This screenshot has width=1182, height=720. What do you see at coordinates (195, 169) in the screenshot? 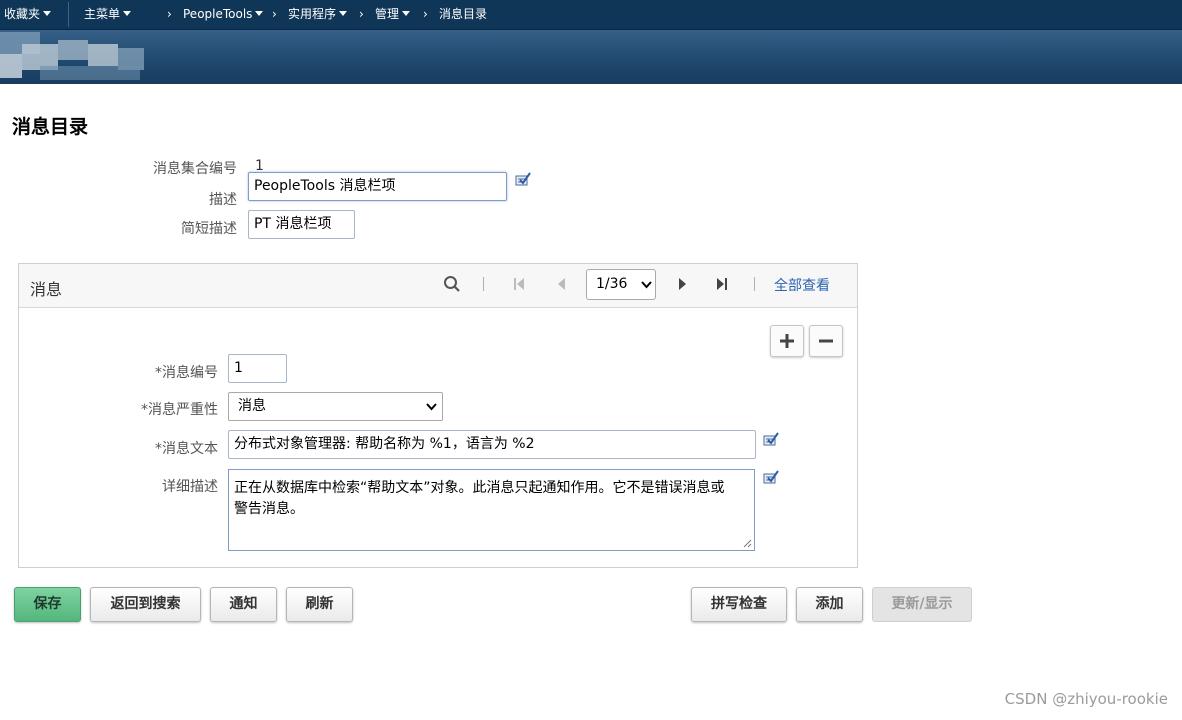
I see `message-set-number-label: 消息集合编号` at bounding box center [195, 169].